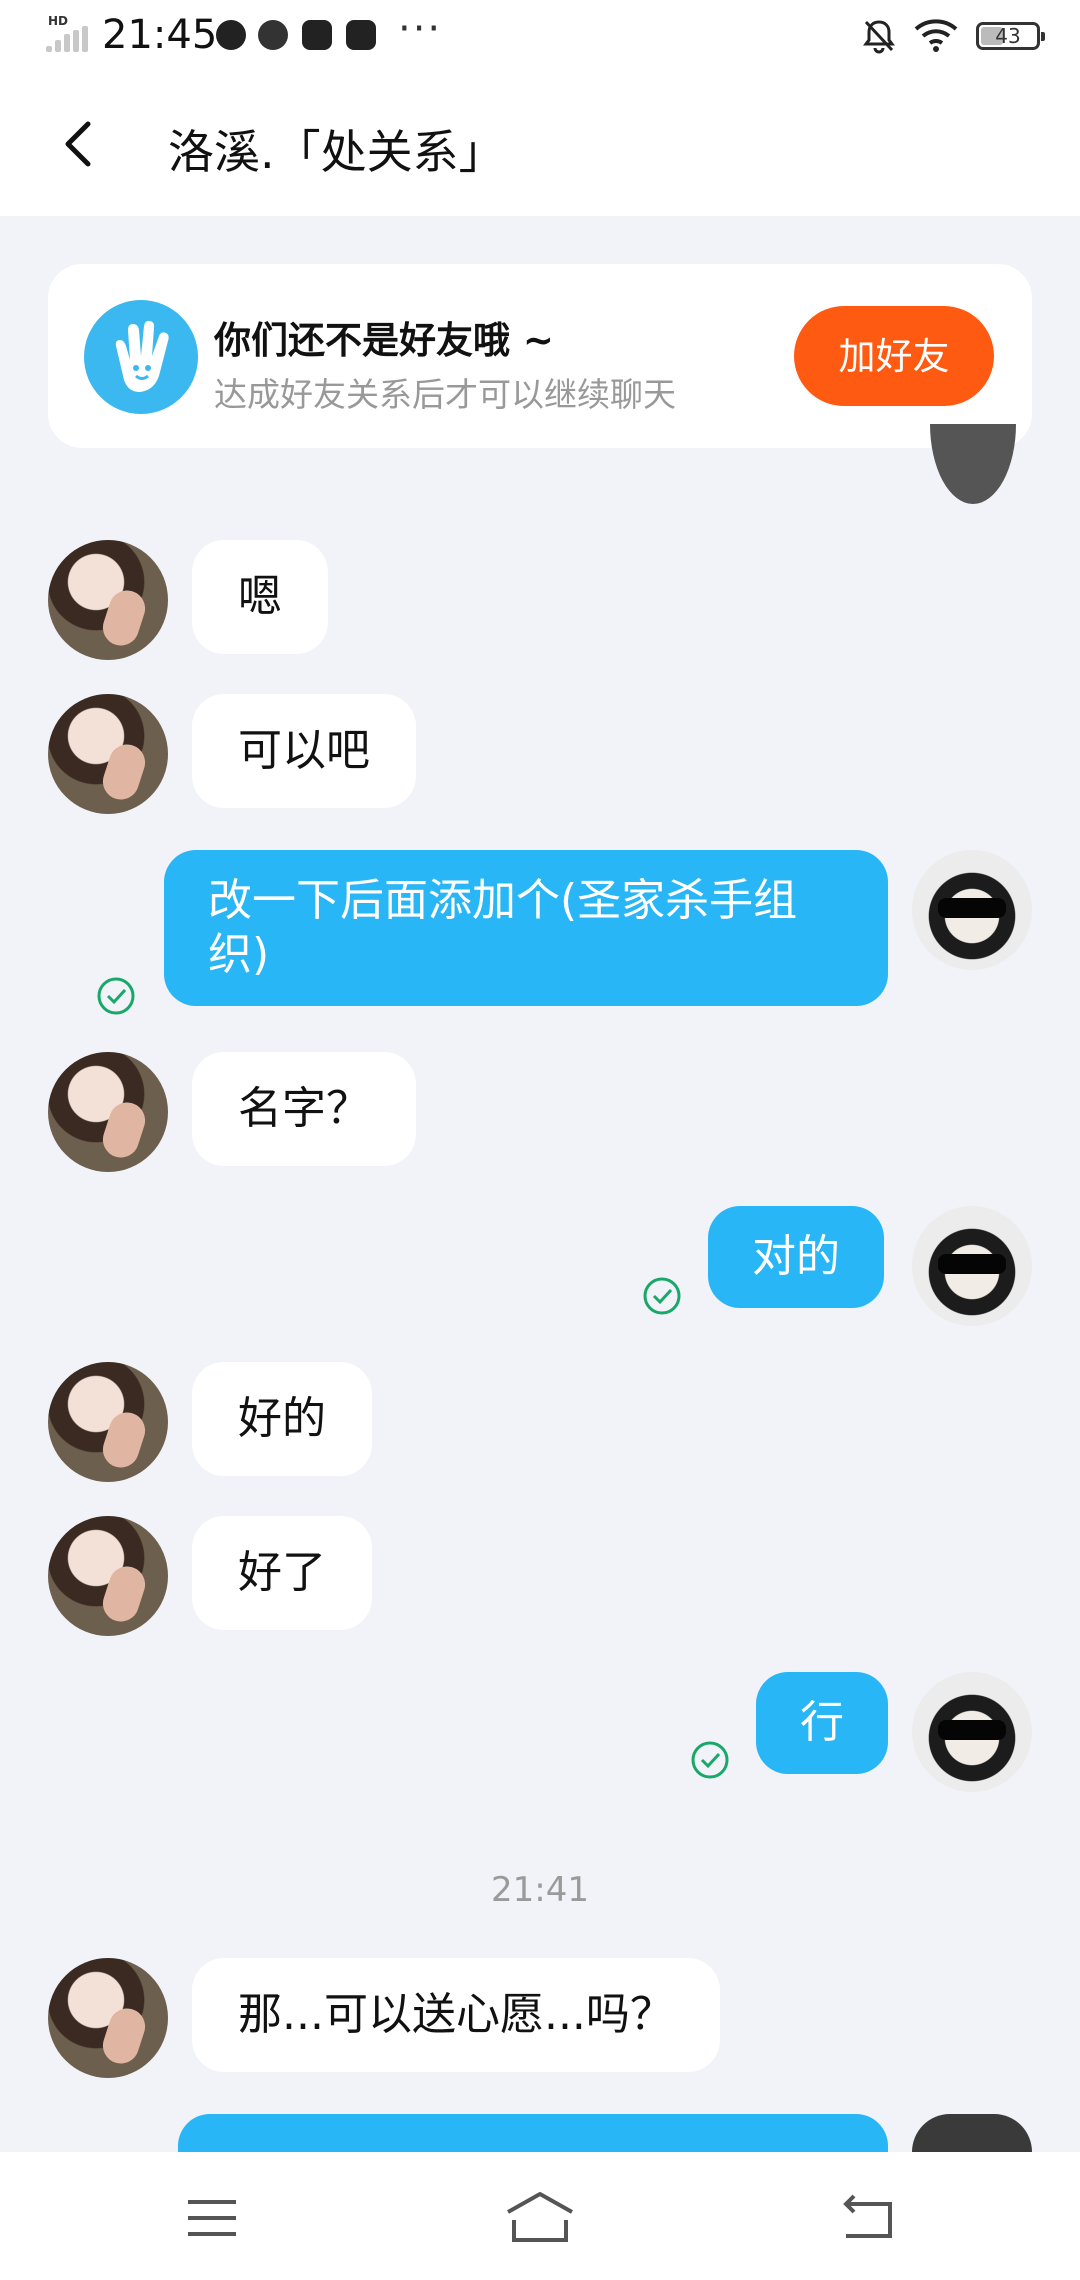 The width and height of the screenshot is (1080, 2280). Describe the element at coordinates (526, 928) in the screenshot. I see `message-bubble: 改一下后面添加个(圣家杀手组织)` at that location.